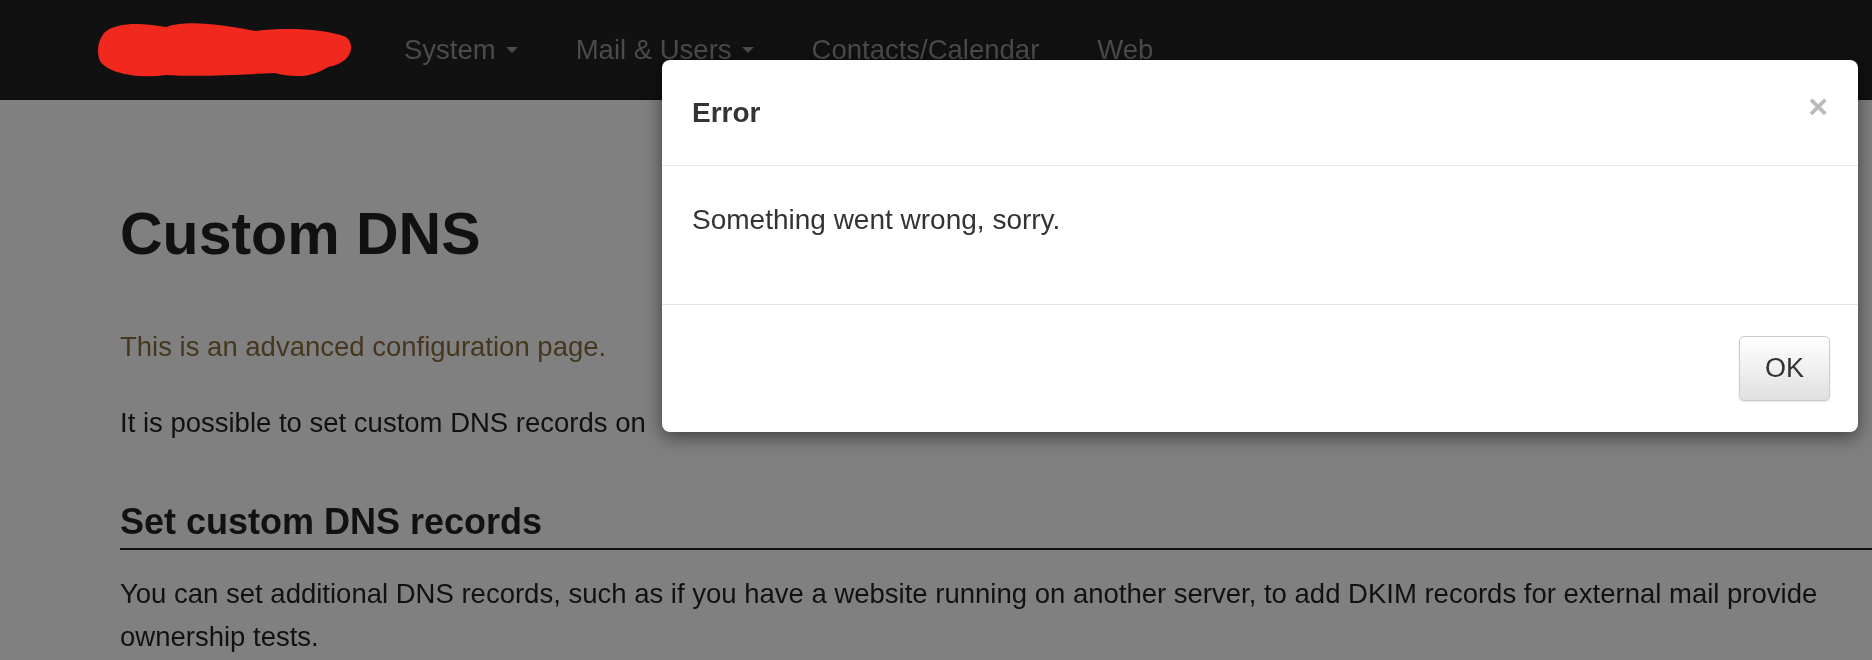 Image resolution: width=1872 pixels, height=660 pixels. What do you see at coordinates (664, 49) in the screenshot?
I see `nav-link: Mail & Users` at bounding box center [664, 49].